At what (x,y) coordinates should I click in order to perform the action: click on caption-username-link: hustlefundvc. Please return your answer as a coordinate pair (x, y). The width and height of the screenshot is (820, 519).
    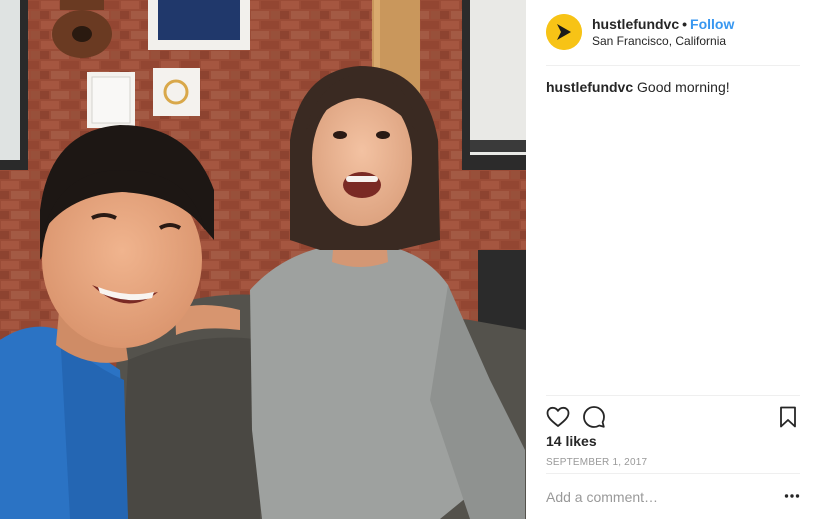
    Looking at the image, I should click on (589, 87).